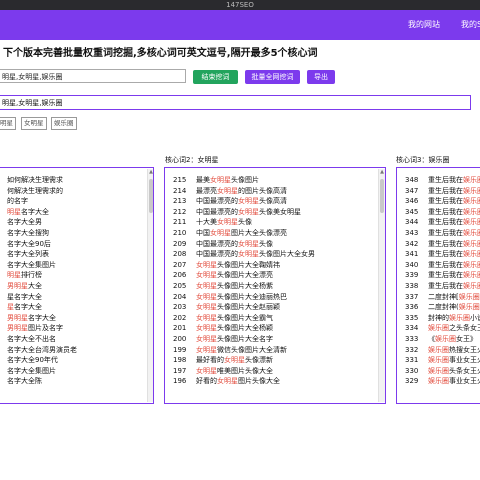 Image resolution: width=480 pixels, height=480 pixels. What do you see at coordinates (424, 25) in the screenshot?
I see `nav-my-site-link: 我的网站` at bounding box center [424, 25].